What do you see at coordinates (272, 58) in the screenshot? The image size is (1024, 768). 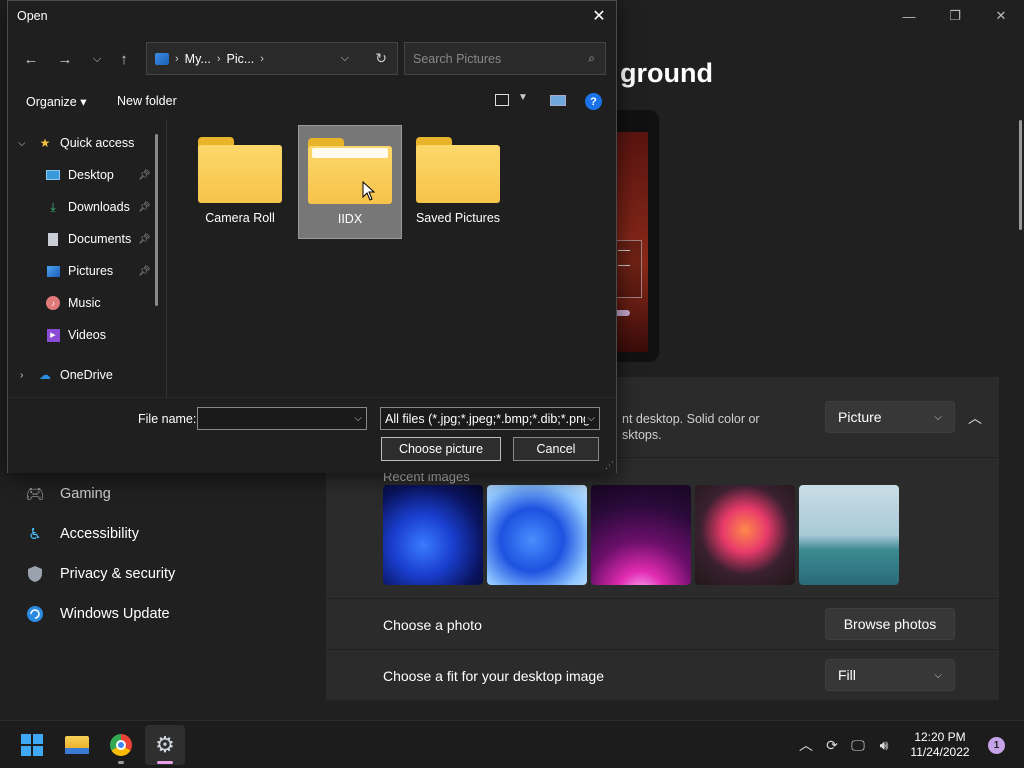 I see `address-bar: › My... › Pic... › ⌵ ↻` at bounding box center [272, 58].